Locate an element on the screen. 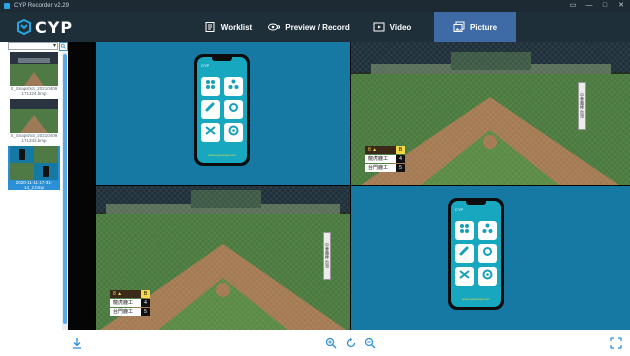 Image resolution: width=630 pixels, height=356 pixels. tab-picture: Picture is located at coordinates (475, 27).